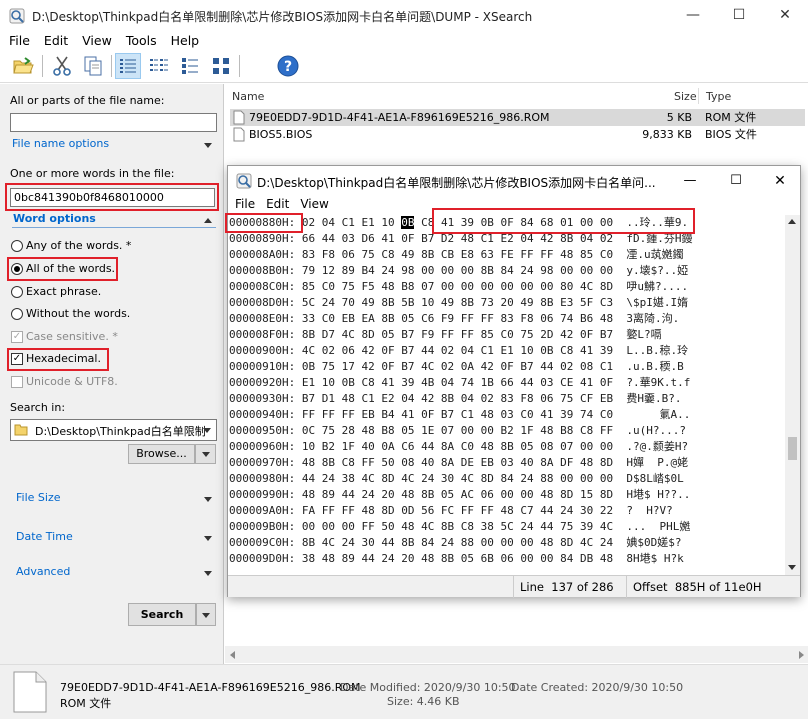 The width and height of the screenshot is (808, 719). I want to click on scroll-right-icon, so click(801, 655).